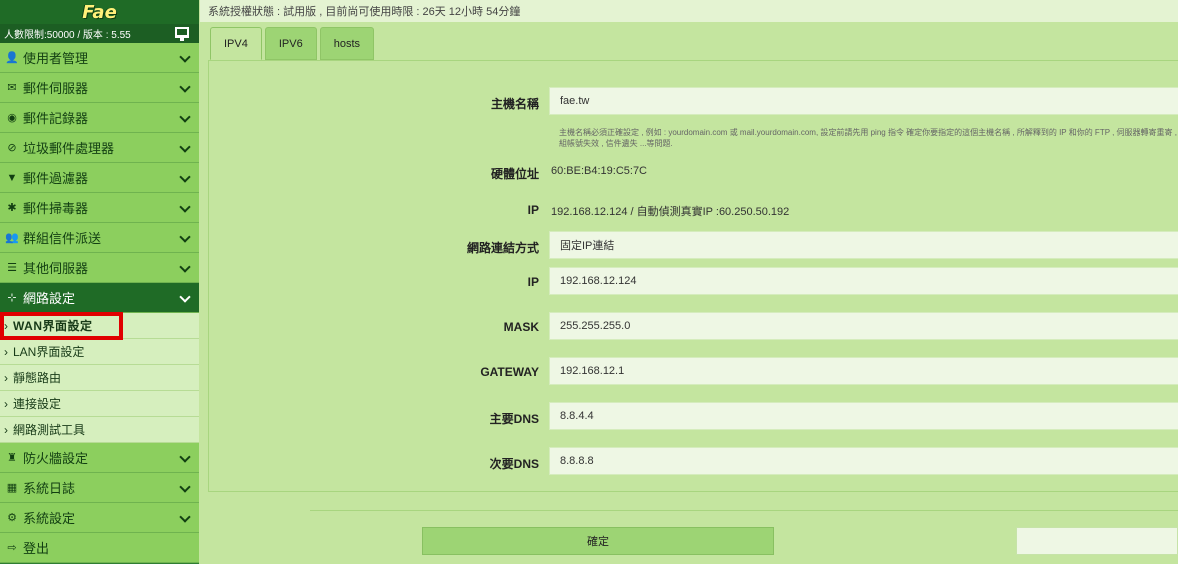  Describe the element at coordinates (49, 352) in the screenshot. I see `submenu-label: LAN界面設定` at that location.